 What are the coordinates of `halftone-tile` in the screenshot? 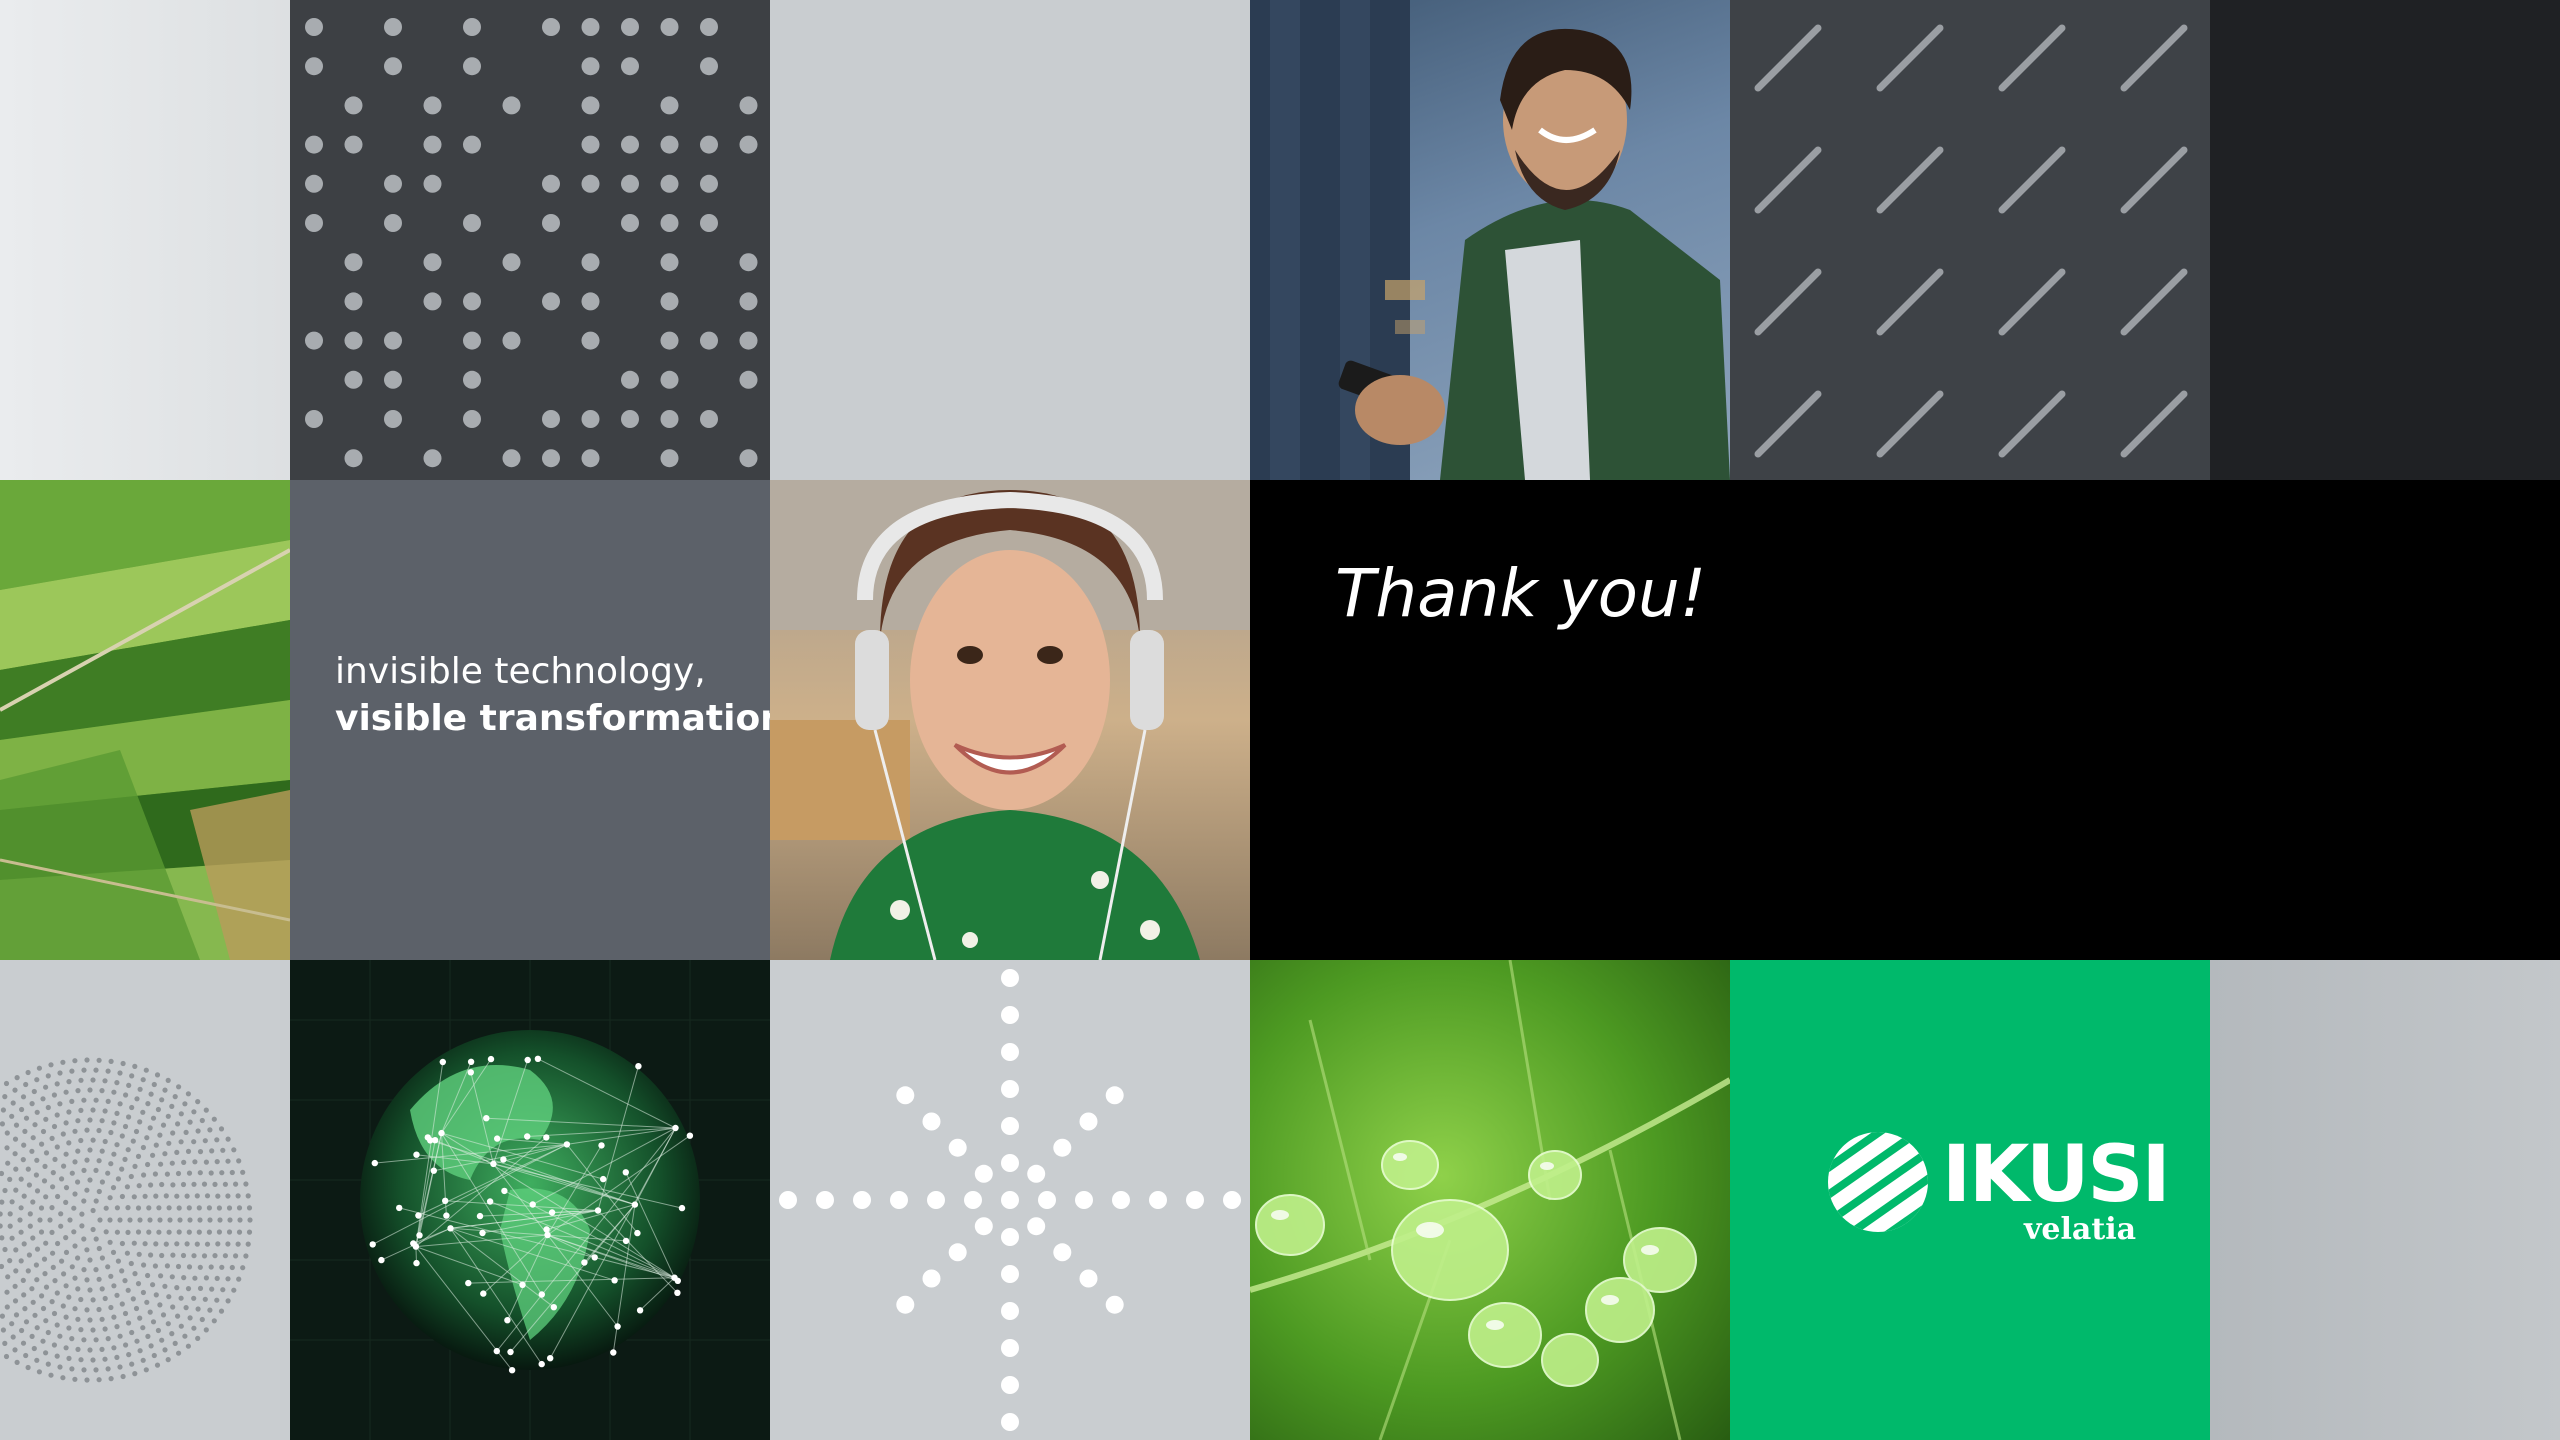 It's located at (145, 1200).